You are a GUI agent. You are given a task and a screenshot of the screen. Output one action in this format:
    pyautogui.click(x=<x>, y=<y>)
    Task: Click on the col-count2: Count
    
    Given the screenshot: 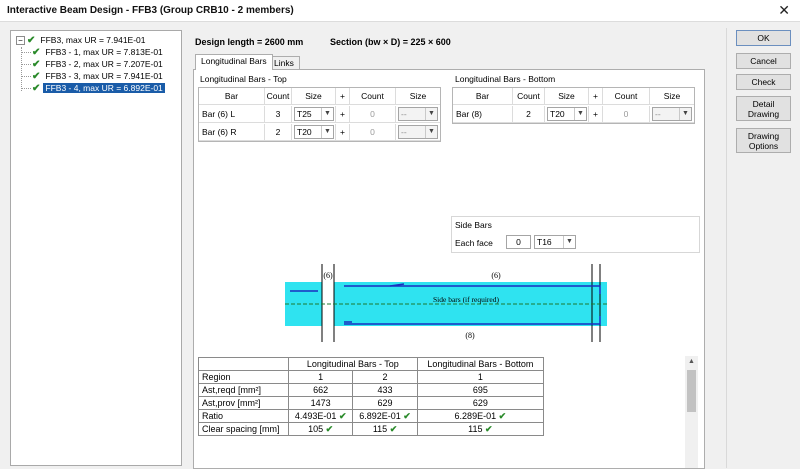 What is the action you would take?
    pyautogui.click(x=626, y=96)
    